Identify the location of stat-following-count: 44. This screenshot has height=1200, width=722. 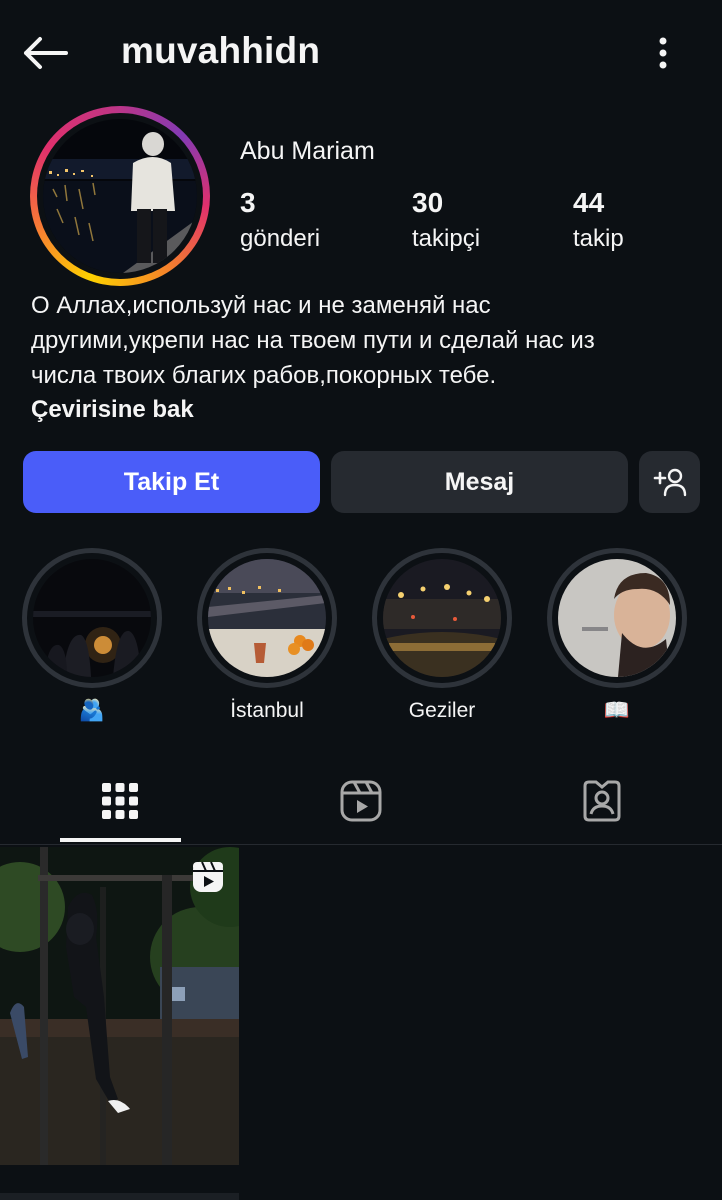
(589, 202).